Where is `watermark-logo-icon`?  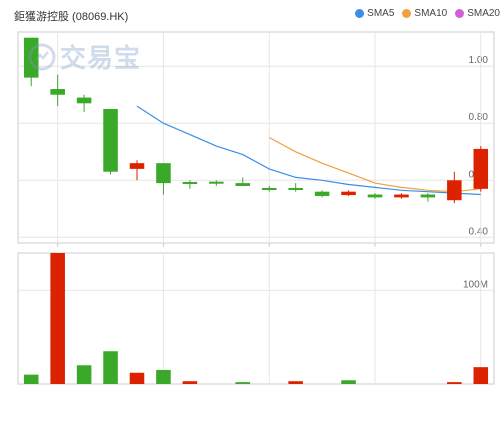
watermark-logo-icon is located at coordinates (42, 56).